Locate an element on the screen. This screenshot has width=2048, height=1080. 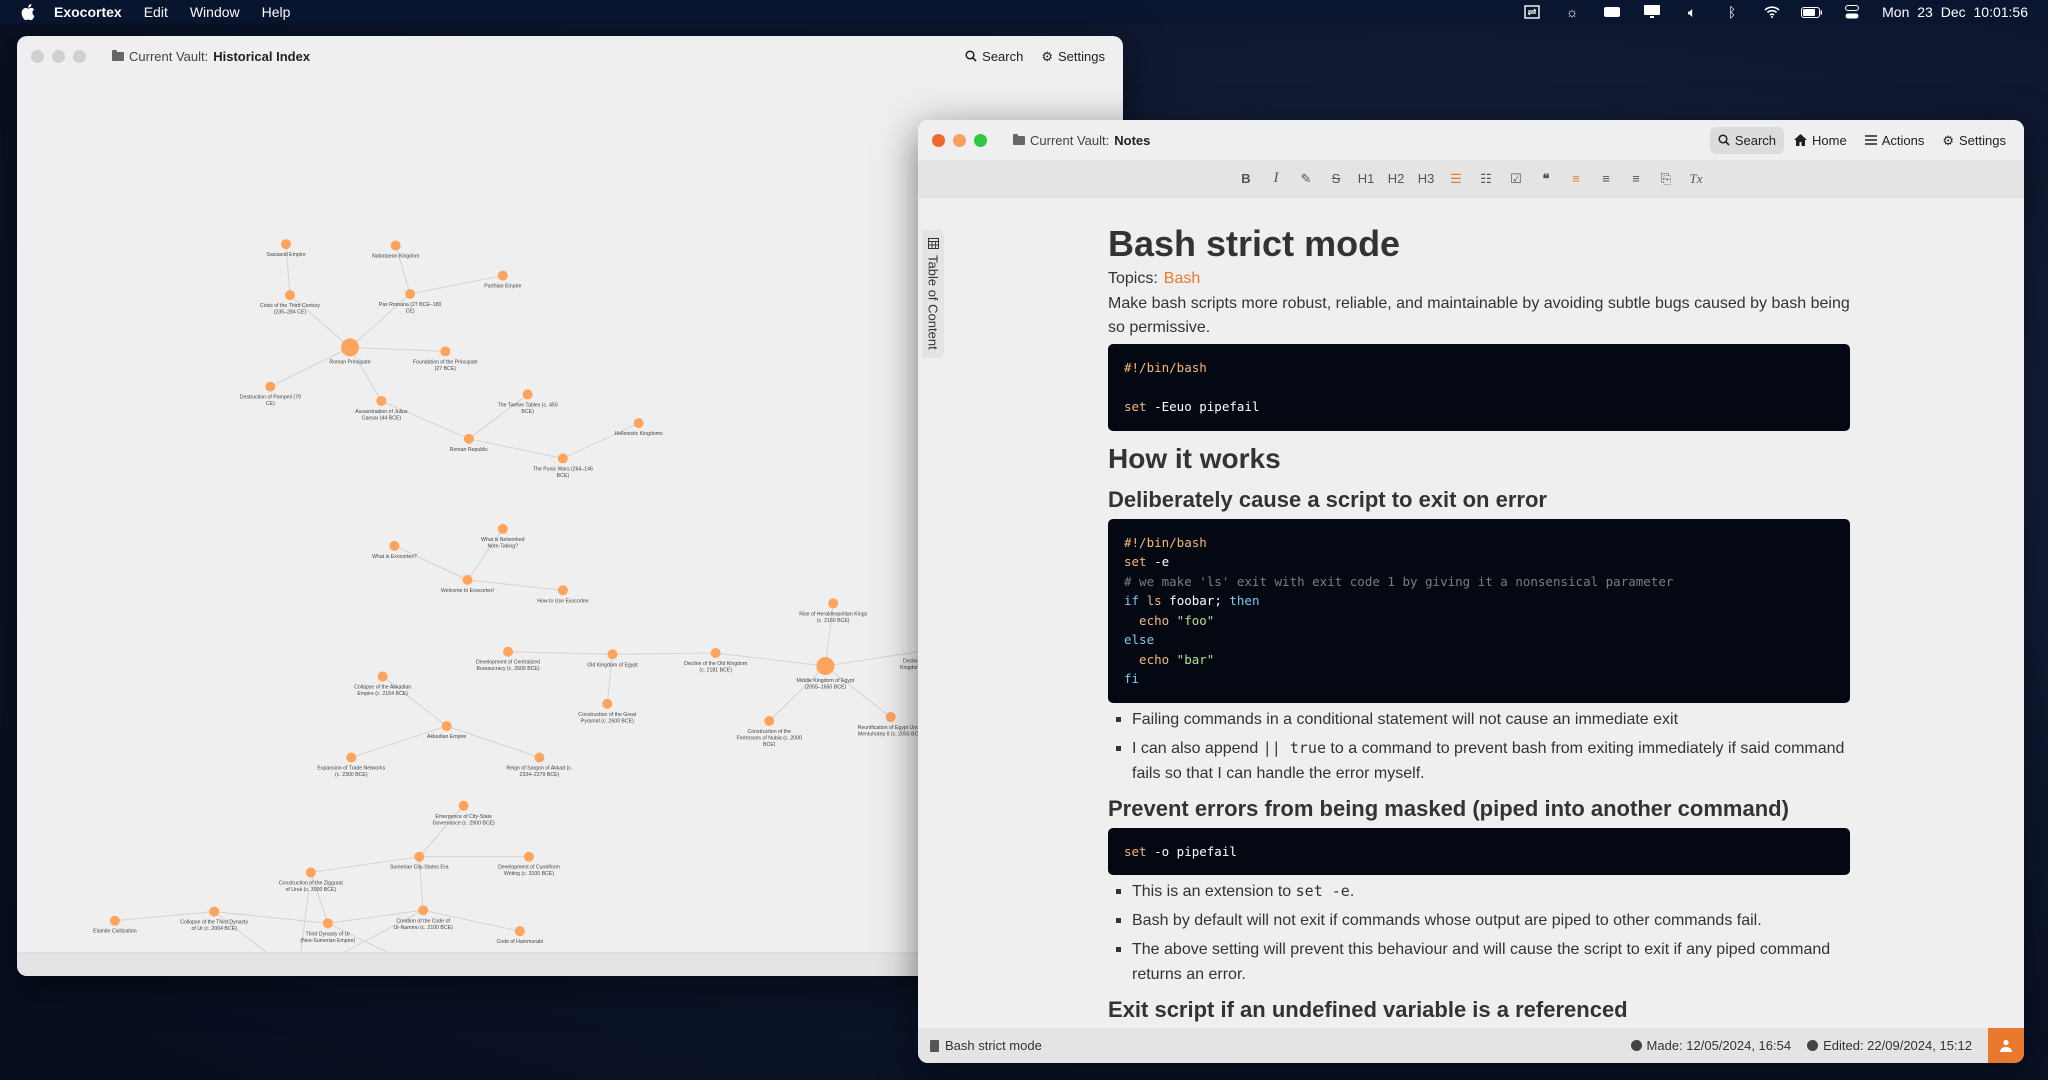
graph-node-trade: Expansion of Trade Networks(c. 2300 BCE) is located at coordinates (351, 765).